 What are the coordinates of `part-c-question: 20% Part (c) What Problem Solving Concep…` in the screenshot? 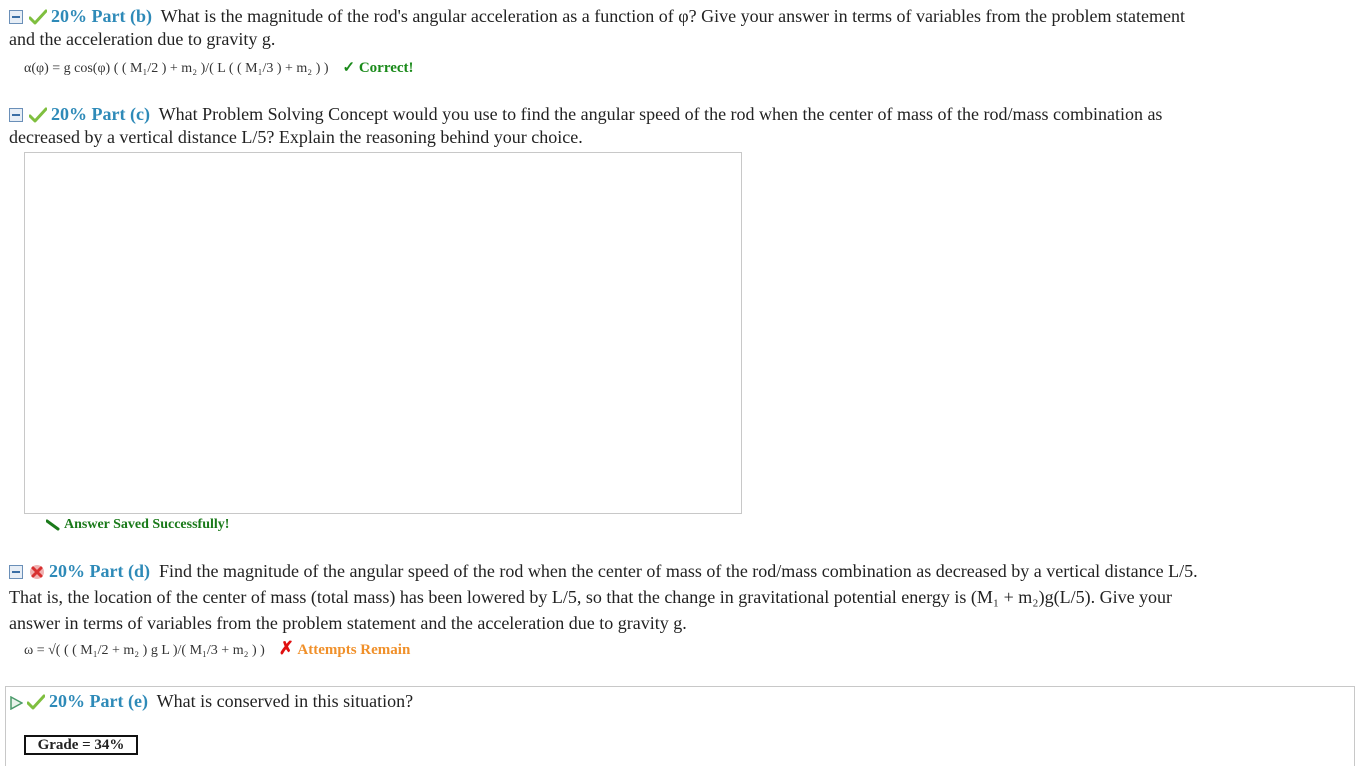 It's located at (679, 126).